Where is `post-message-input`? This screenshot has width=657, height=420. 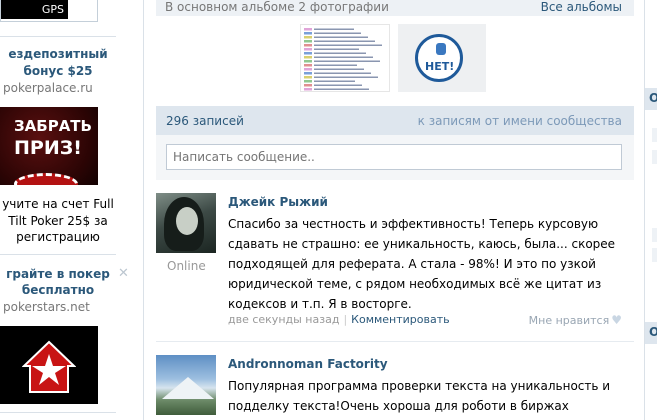
post-message-input is located at coordinates (394, 157).